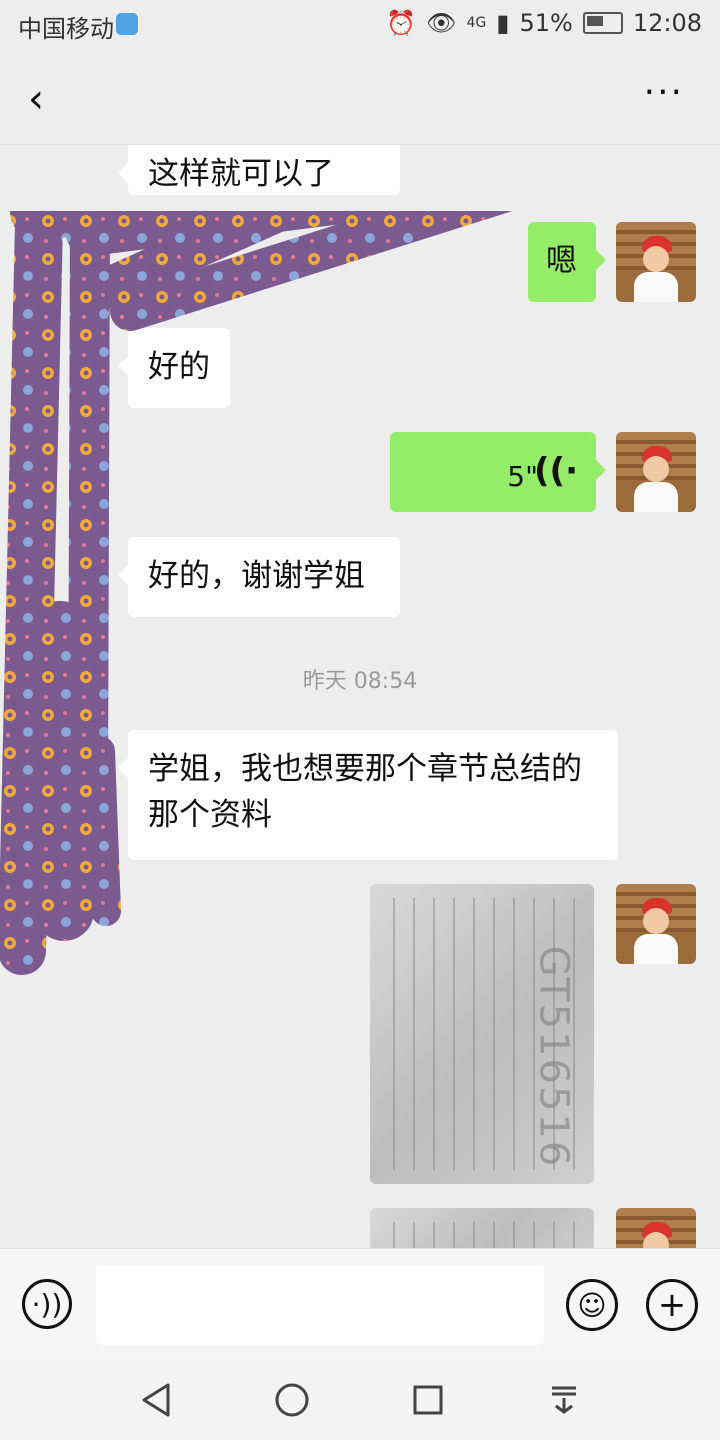  Describe the element at coordinates (36, 99) in the screenshot. I see `back-arrow-icon: ‹` at that location.